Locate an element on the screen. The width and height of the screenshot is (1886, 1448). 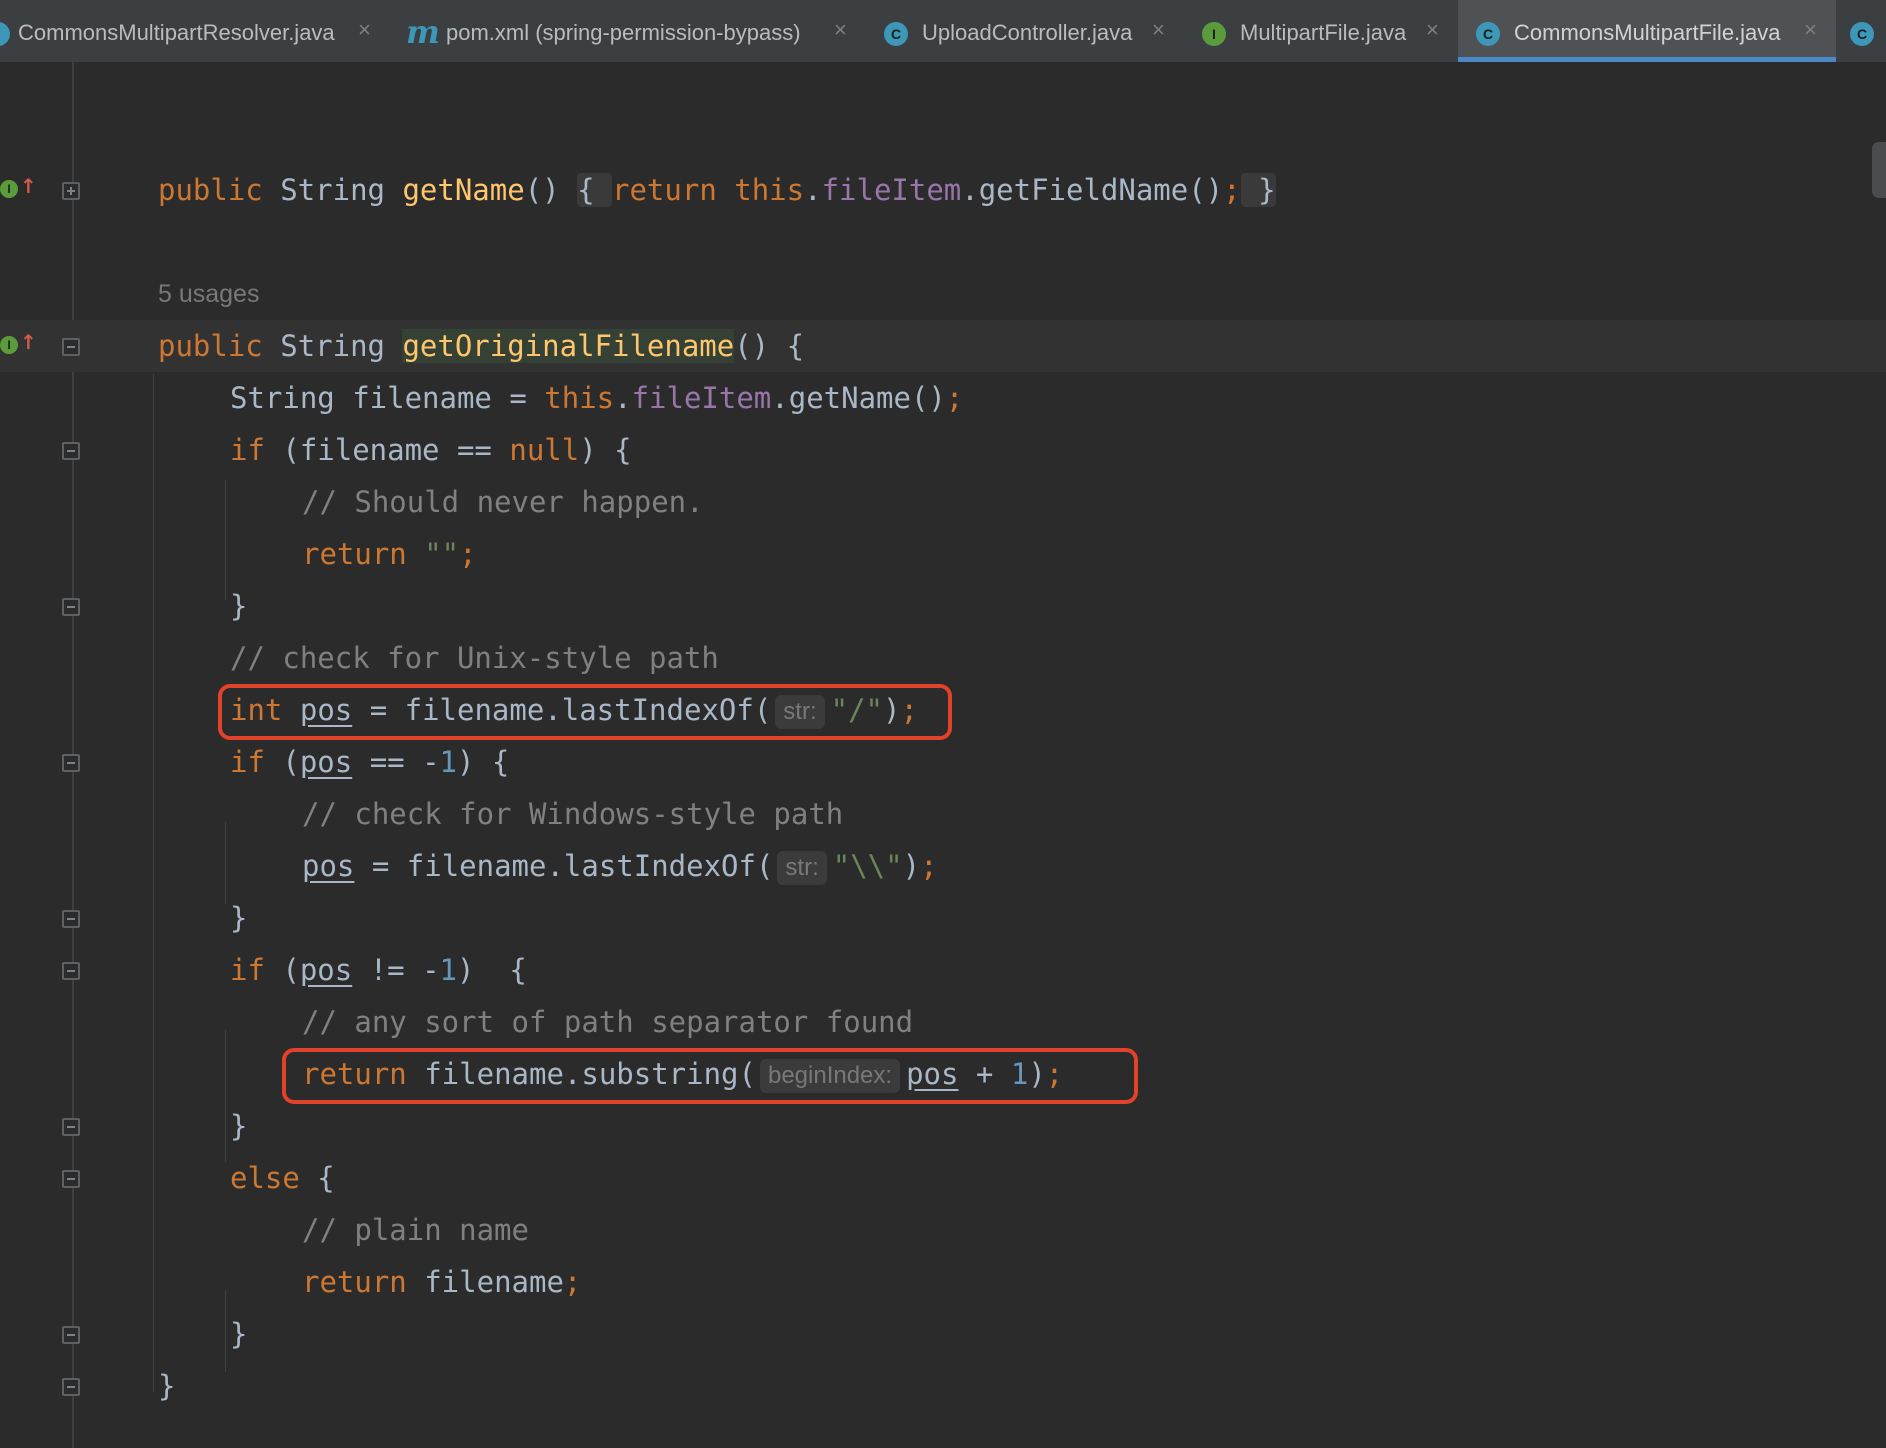
code-line: return ""; is located at coordinates (389, 554).